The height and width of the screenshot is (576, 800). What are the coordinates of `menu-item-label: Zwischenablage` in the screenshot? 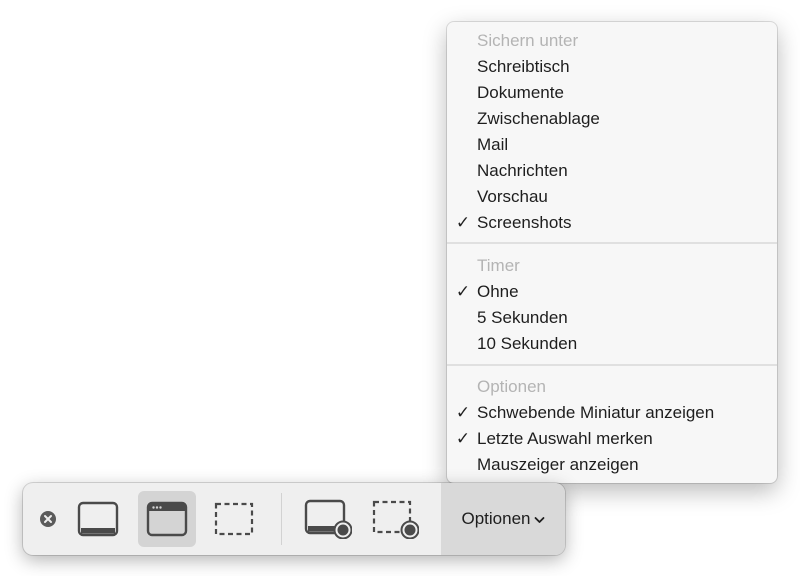 It's located at (538, 118).